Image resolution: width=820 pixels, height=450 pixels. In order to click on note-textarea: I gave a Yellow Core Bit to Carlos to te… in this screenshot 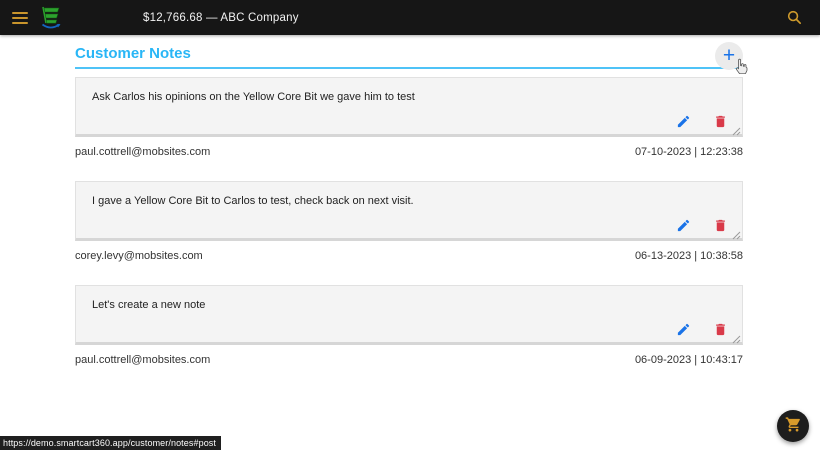, I will do `click(409, 211)`.